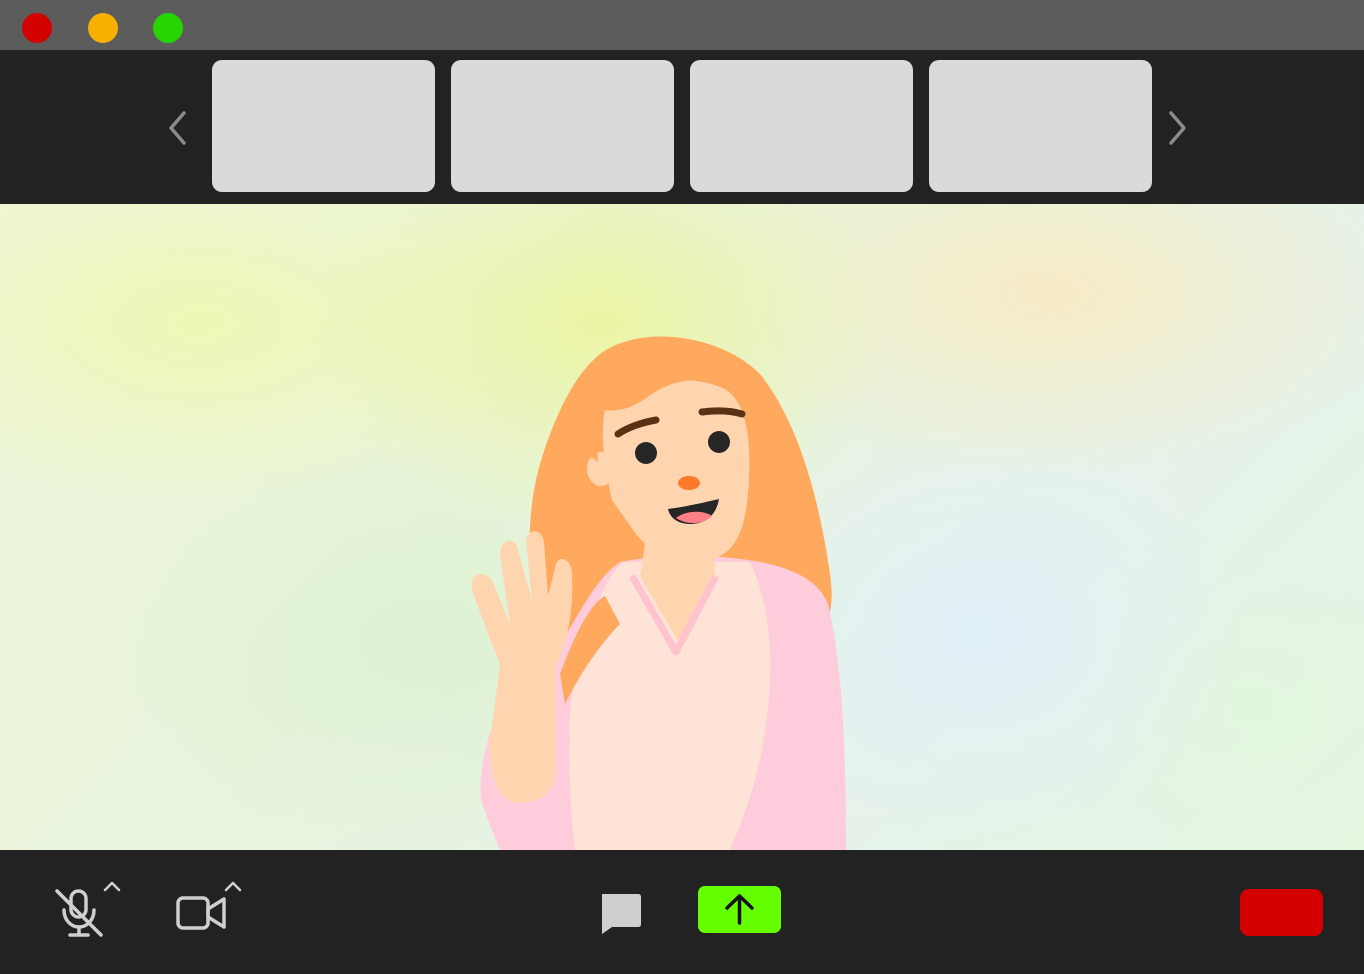 This screenshot has width=1364, height=974. Describe the element at coordinates (682, 912) in the screenshot. I see `meeting-controls-toolbar` at that location.